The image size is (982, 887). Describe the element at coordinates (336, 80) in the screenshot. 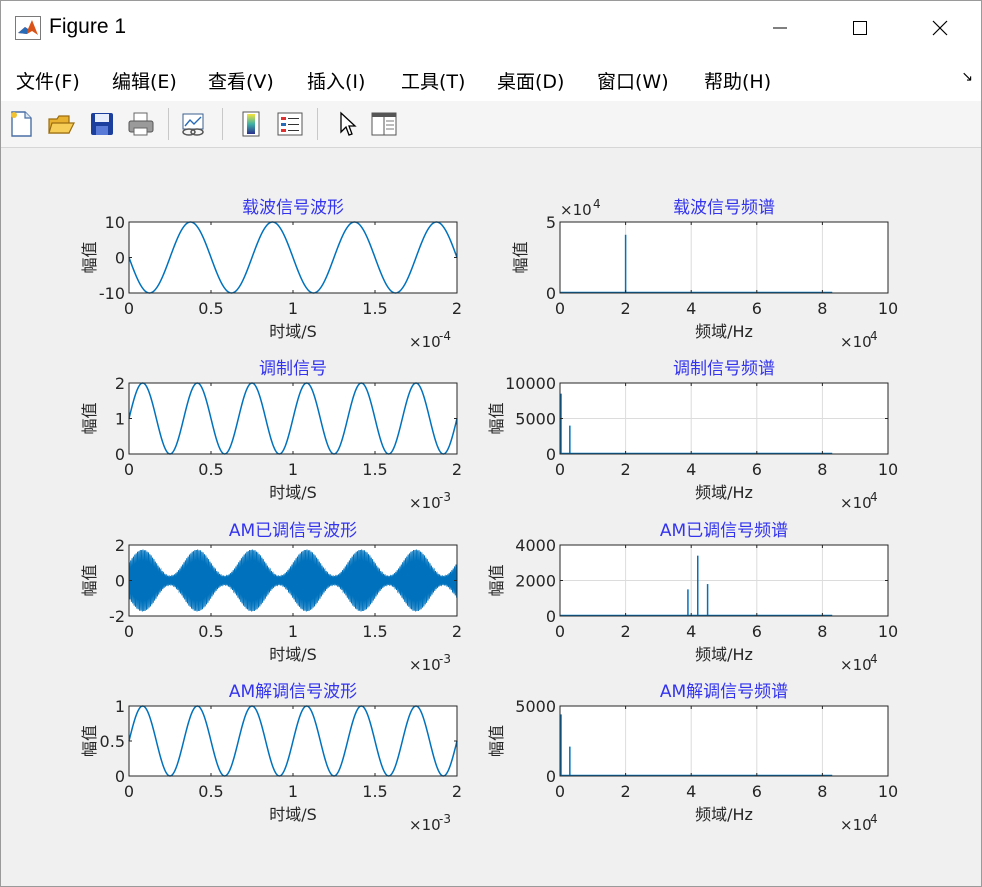

I see `menu-insert: 插入(I)` at that location.